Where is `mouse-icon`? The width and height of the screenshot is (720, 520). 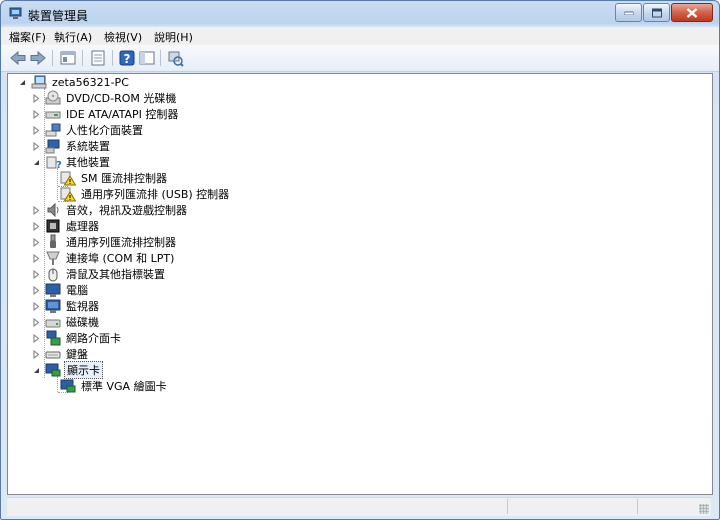 mouse-icon is located at coordinates (53, 275).